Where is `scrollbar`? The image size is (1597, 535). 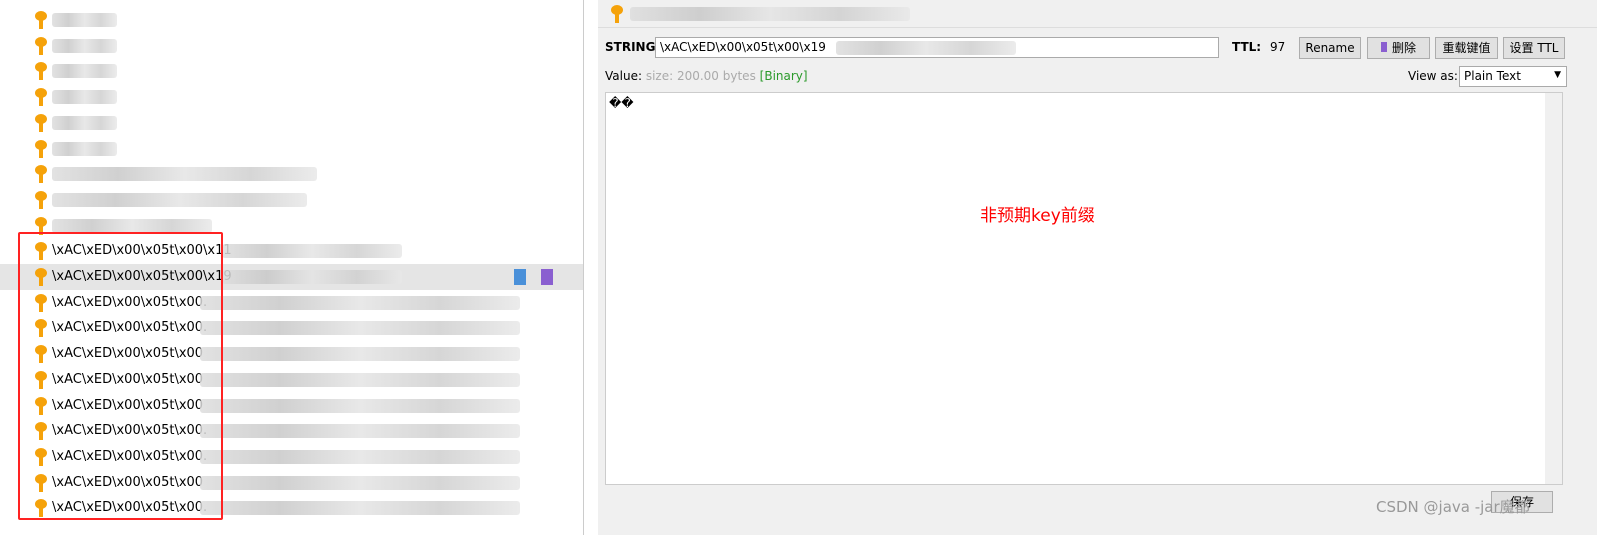 scrollbar is located at coordinates (1553, 288).